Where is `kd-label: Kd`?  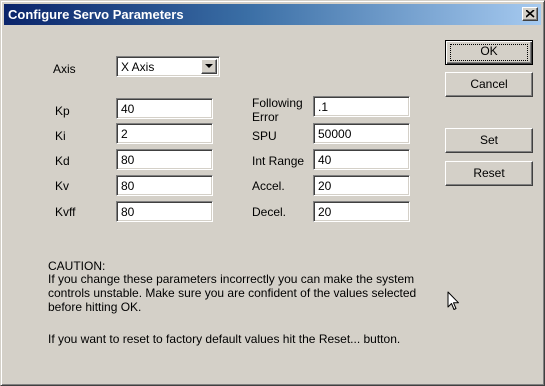
kd-label: Kd is located at coordinates (62, 161).